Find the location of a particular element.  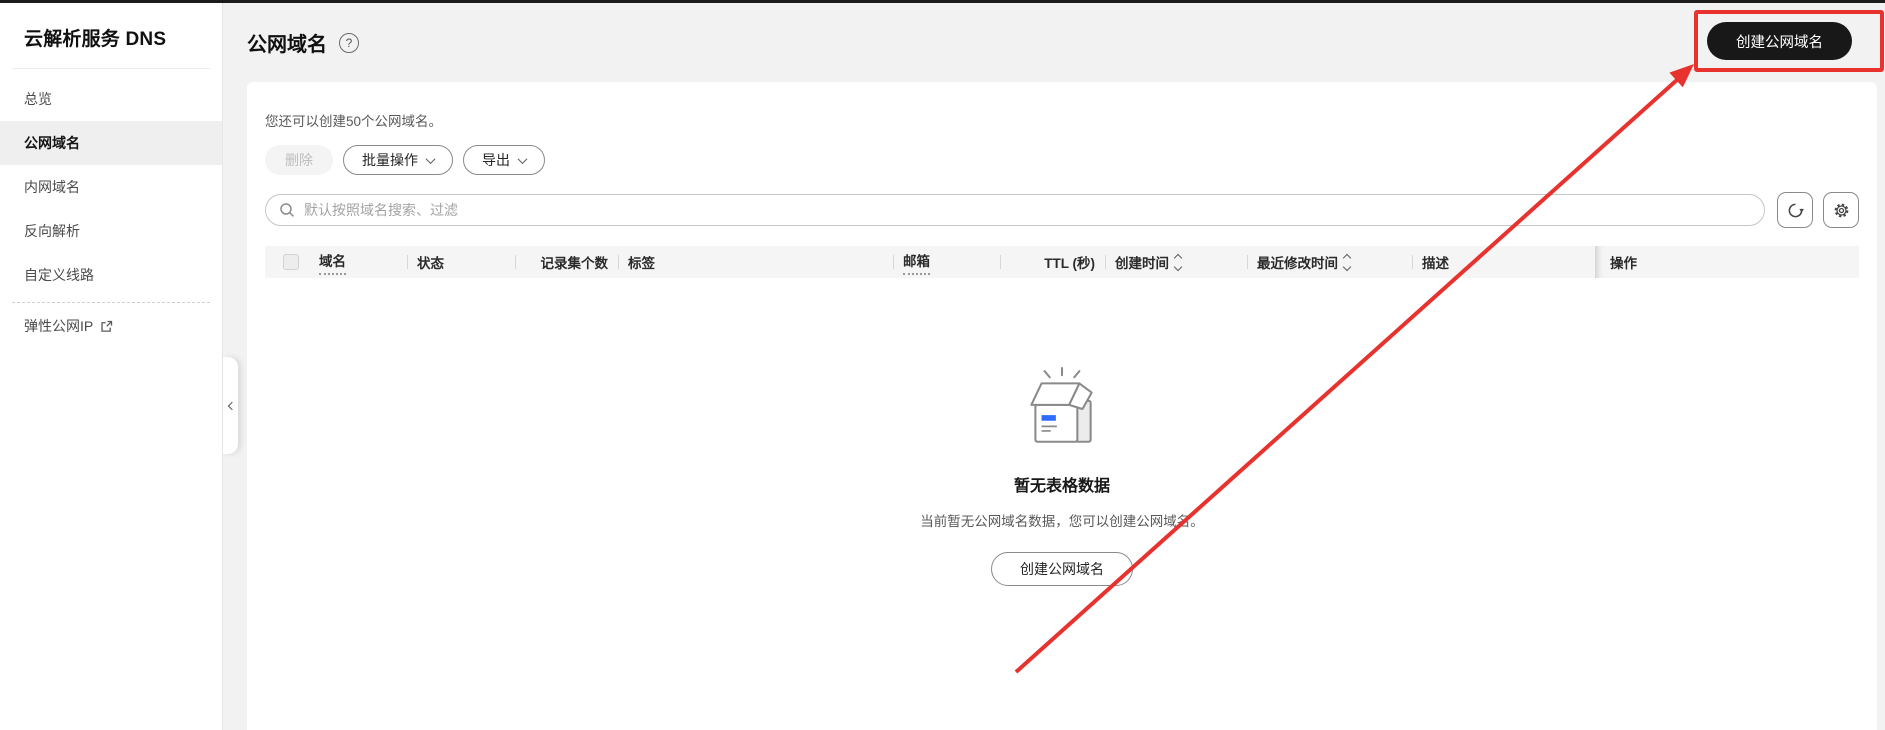

help-icon: ? is located at coordinates (349, 42).